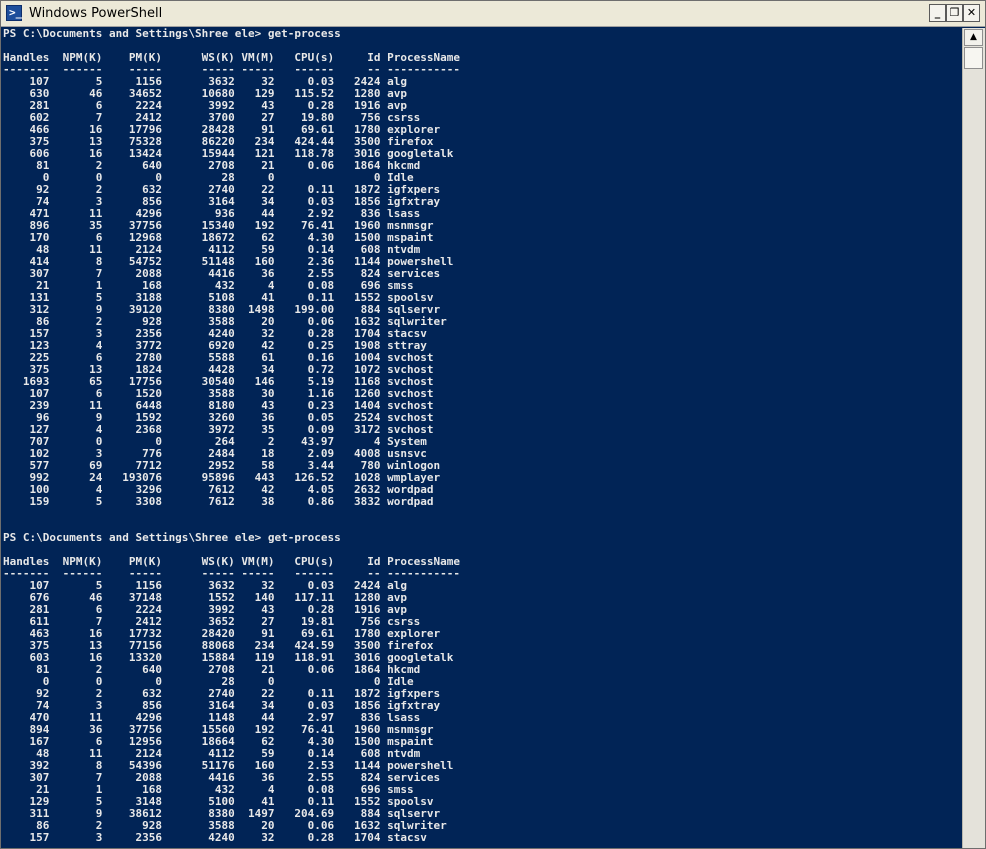 Image resolution: width=986 pixels, height=849 pixels. Describe the element at coordinates (218, 501) in the screenshot. I see `console-line: 159 5 3308 7612 38 0.86 3832 wordpad` at that location.